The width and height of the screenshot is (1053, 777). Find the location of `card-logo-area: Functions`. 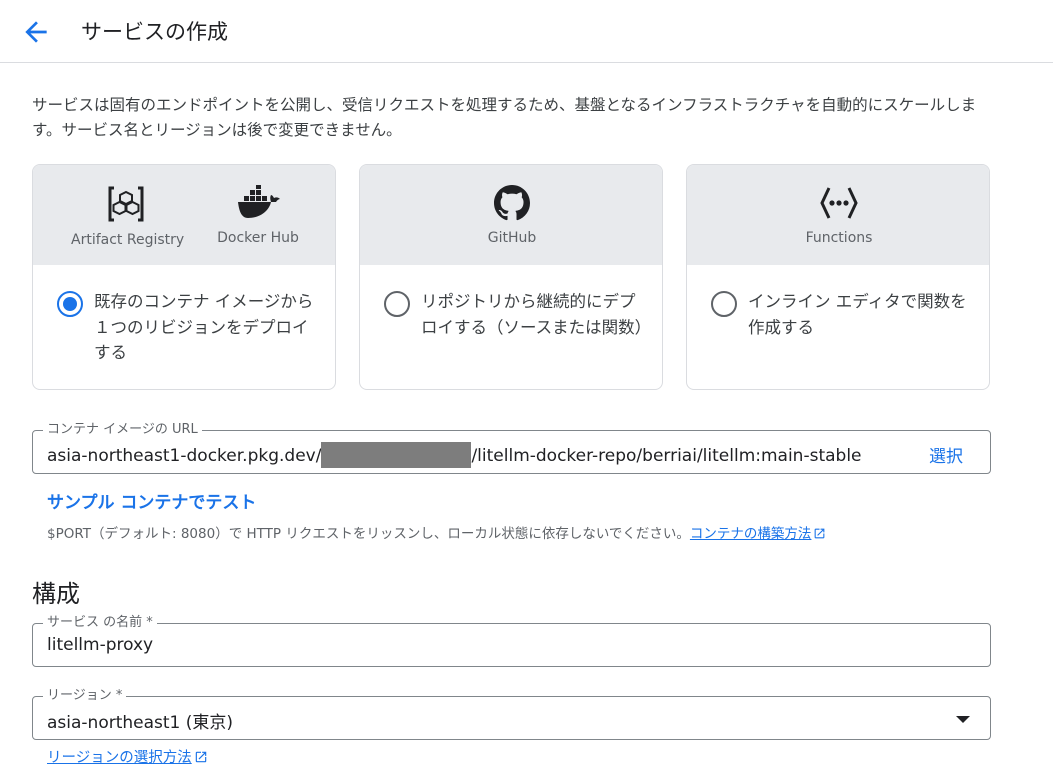

card-logo-area: Functions is located at coordinates (838, 215).